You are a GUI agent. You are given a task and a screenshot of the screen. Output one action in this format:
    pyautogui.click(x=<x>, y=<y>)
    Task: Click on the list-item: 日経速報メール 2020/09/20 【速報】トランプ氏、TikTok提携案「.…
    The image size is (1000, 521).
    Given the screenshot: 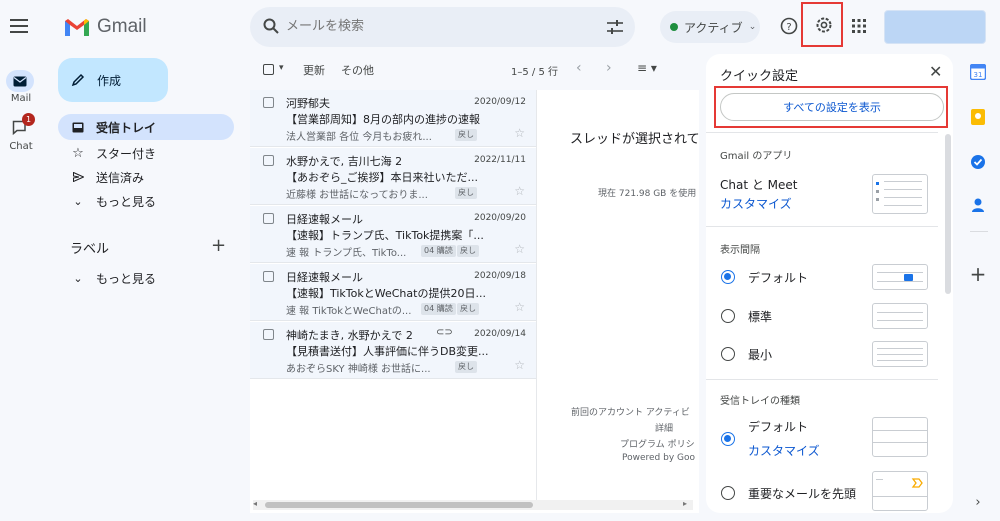 What is the action you would take?
    pyautogui.click(x=393, y=234)
    